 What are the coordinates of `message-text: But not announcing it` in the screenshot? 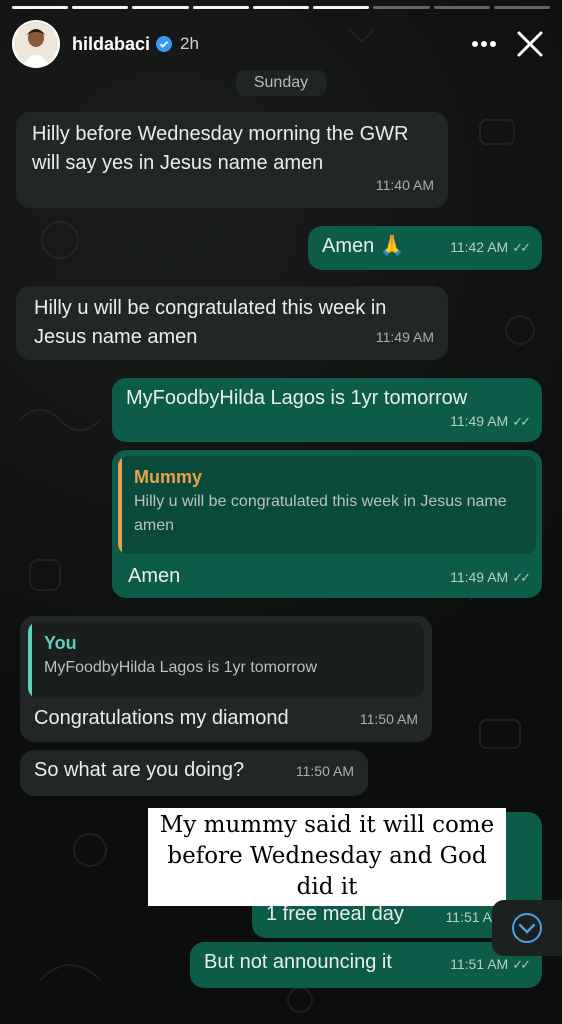 It's located at (298, 962).